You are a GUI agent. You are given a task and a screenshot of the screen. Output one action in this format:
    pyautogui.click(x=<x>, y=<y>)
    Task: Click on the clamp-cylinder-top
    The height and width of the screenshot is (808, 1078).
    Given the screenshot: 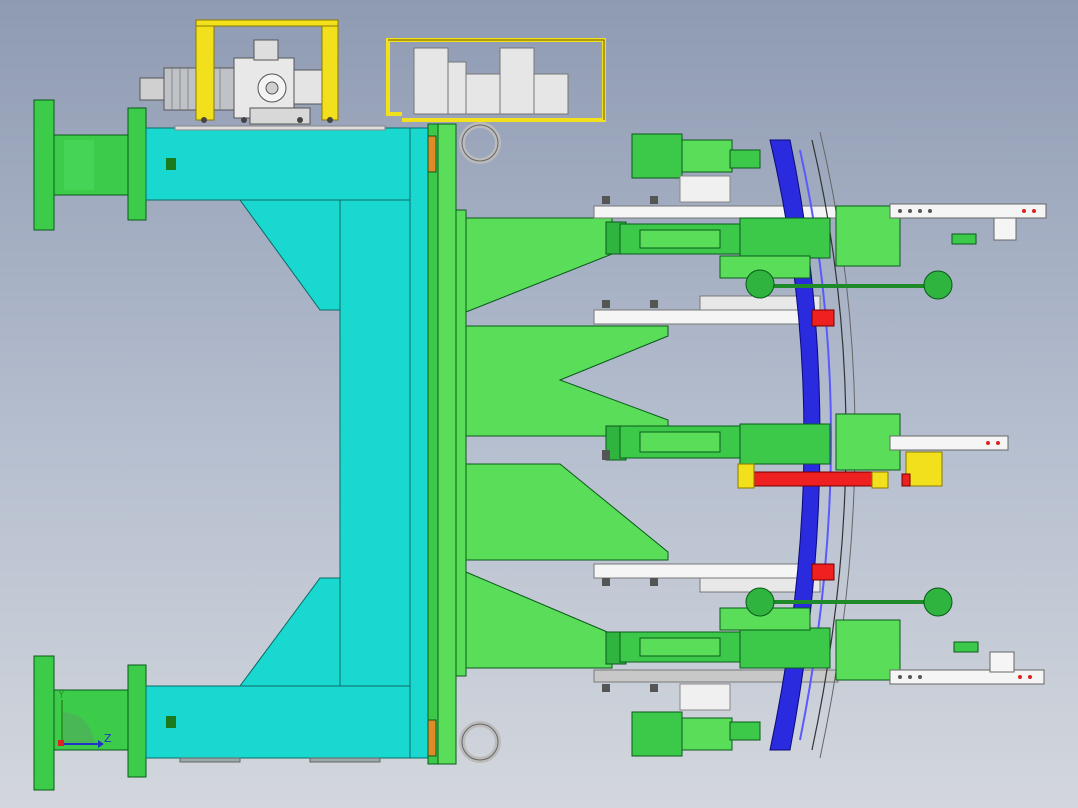 What is the action you would take?
    pyautogui.click(x=696, y=168)
    